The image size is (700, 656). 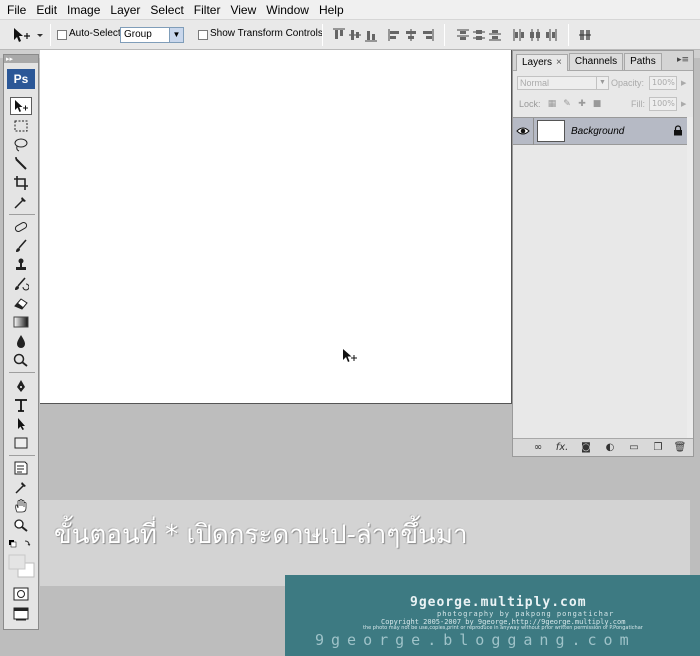 What do you see at coordinates (463, 35) in the screenshot?
I see `distribute-top-icon` at bounding box center [463, 35].